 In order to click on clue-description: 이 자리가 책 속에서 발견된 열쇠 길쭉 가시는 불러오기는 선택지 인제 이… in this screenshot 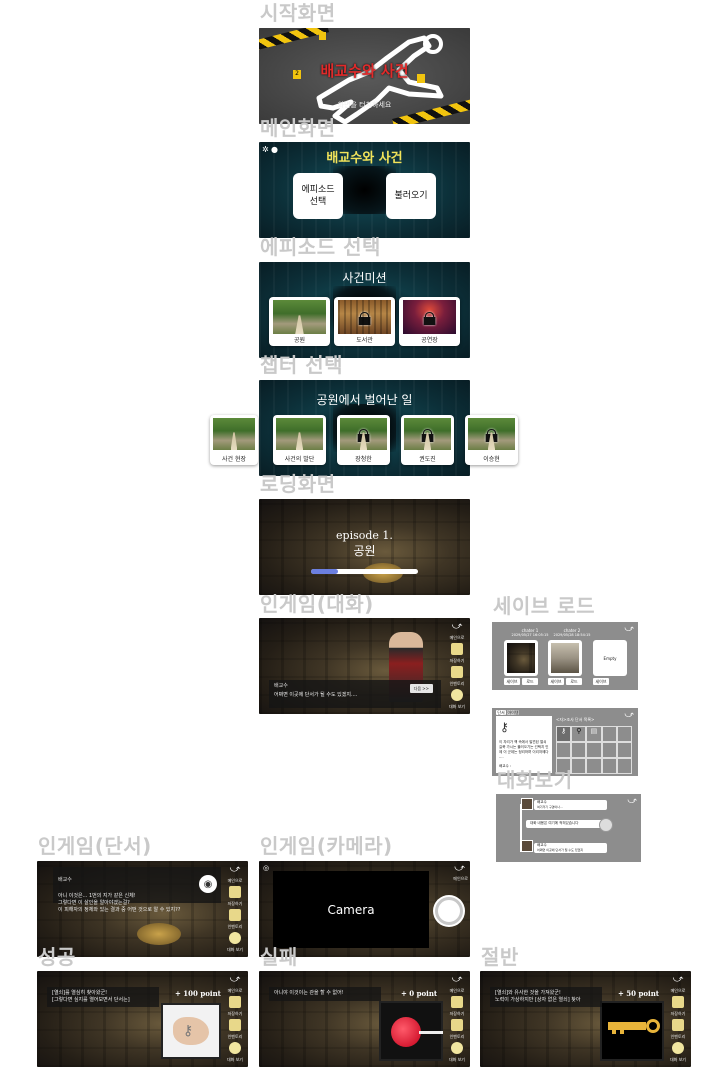, I will do `click(524, 749)`.